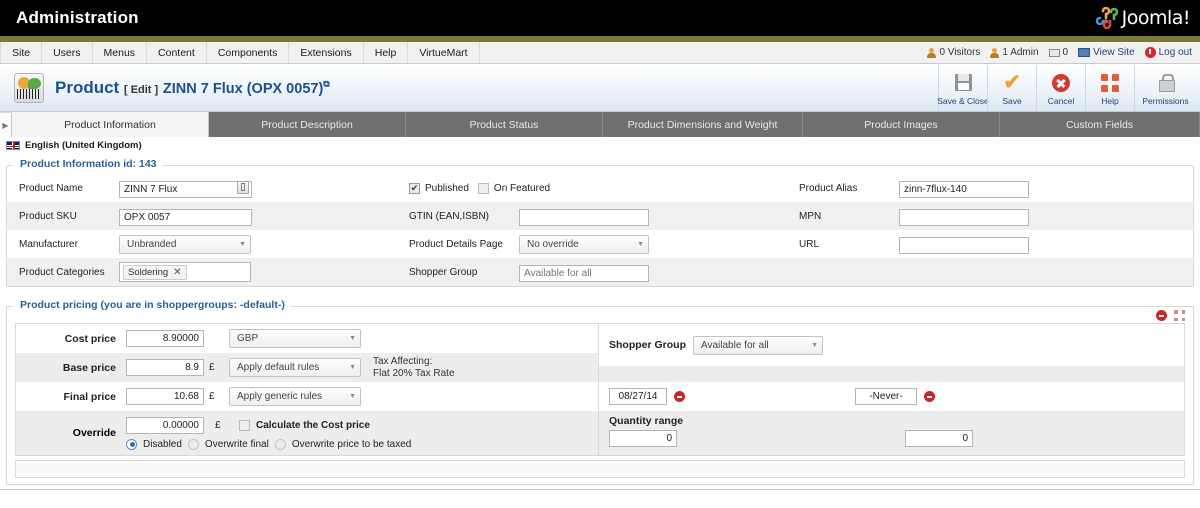  What do you see at coordinates (21, 52) in the screenshot?
I see `menu-item-site: Site` at bounding box center [21, 52].